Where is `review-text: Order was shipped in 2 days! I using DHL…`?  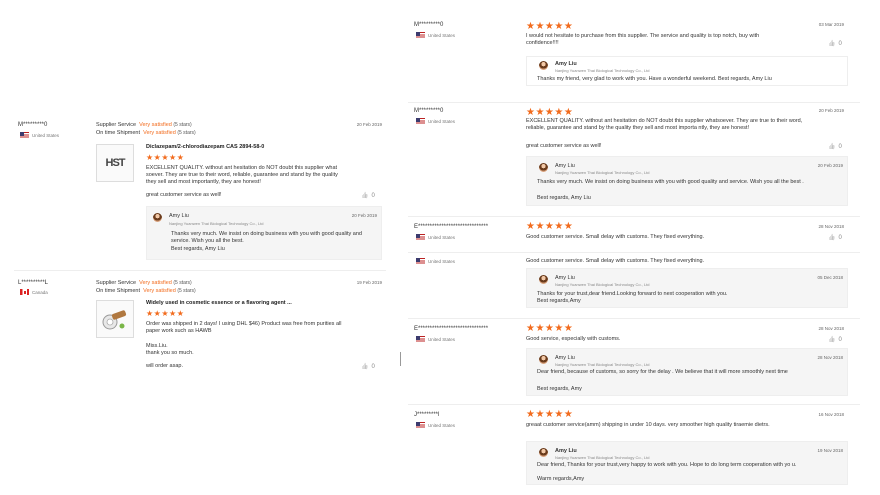
review-text: Order was shipped in 2 days! I using DHL… is located at coordinates (244, 328).